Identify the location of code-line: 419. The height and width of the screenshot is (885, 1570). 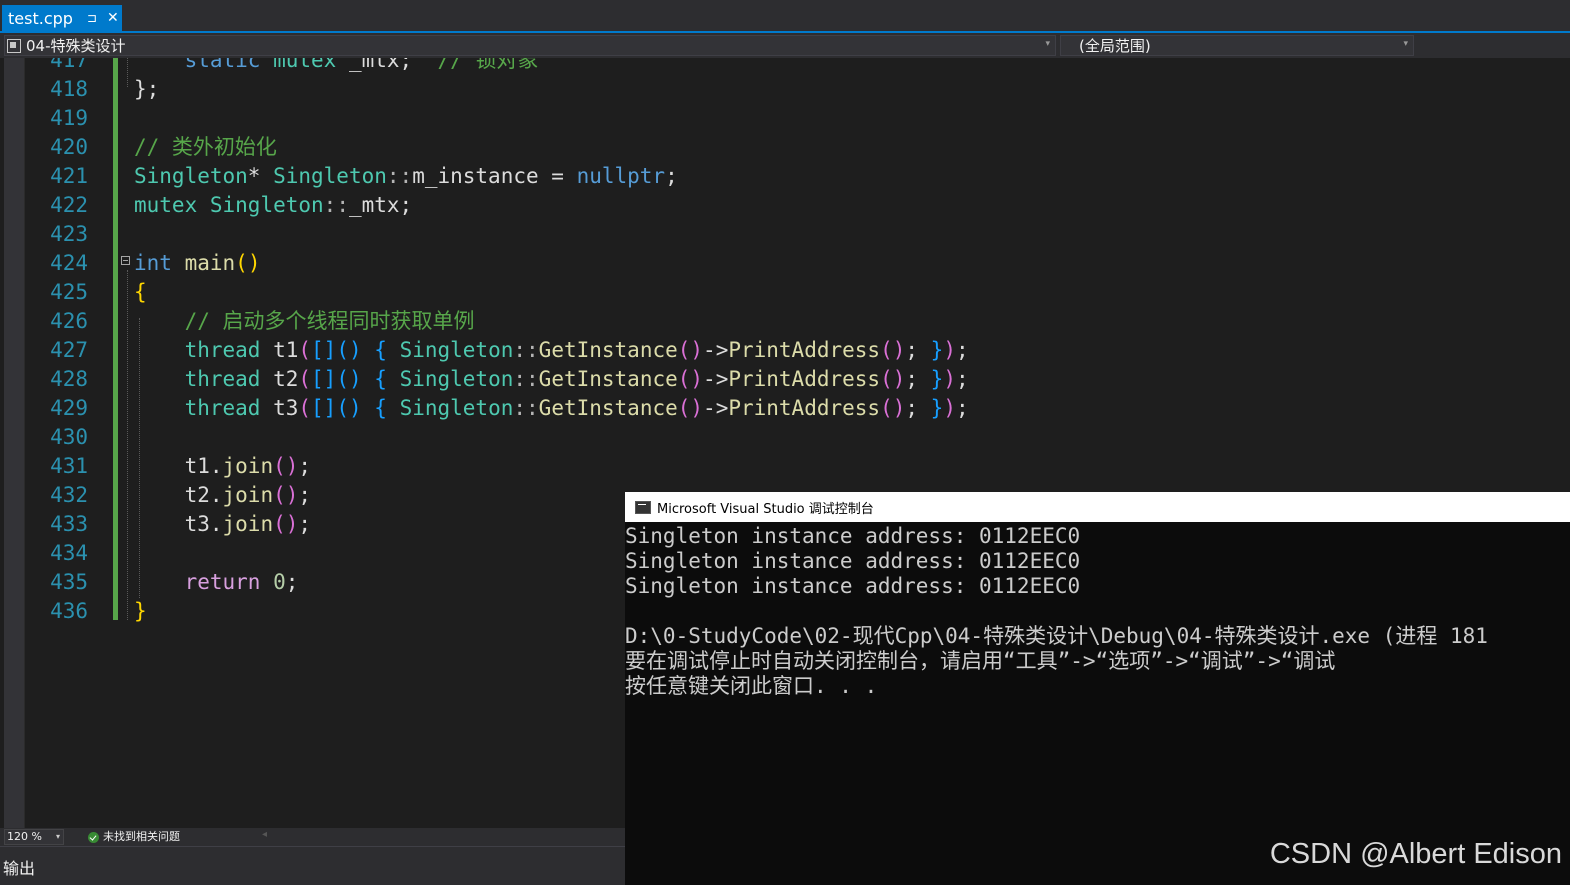
(785, 118).